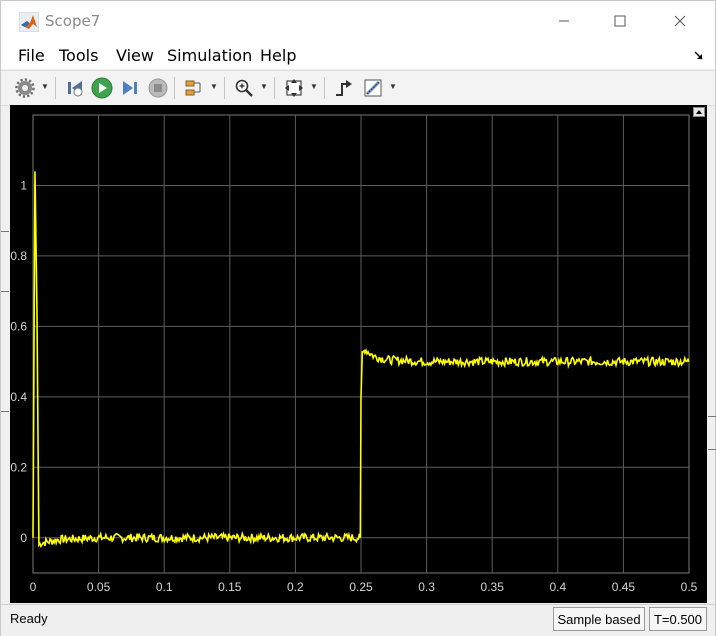  What do you see at coordinates (358, 88) in the screenshot?
I see `toolbar: ▼ ▼ ▼ ▼ ▼` at bounding box center [358, 88].